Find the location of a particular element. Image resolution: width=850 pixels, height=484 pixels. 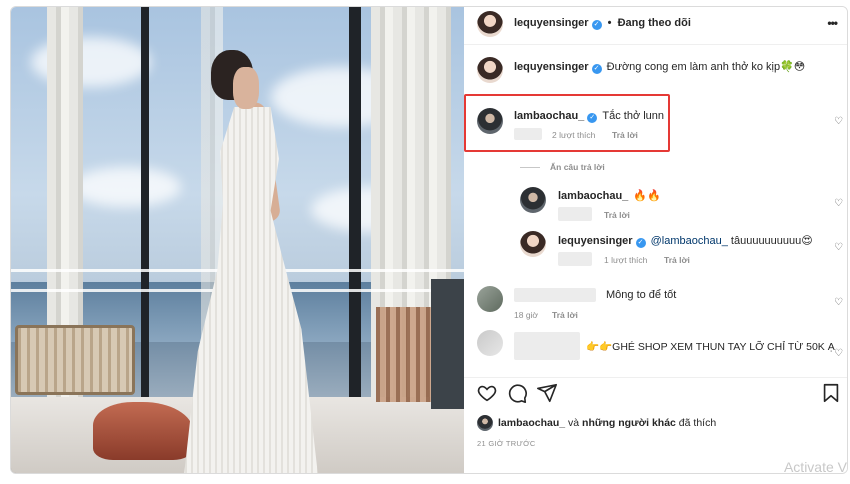

comment-likes: 2 lượt thích is located at coordinates (573, 135).